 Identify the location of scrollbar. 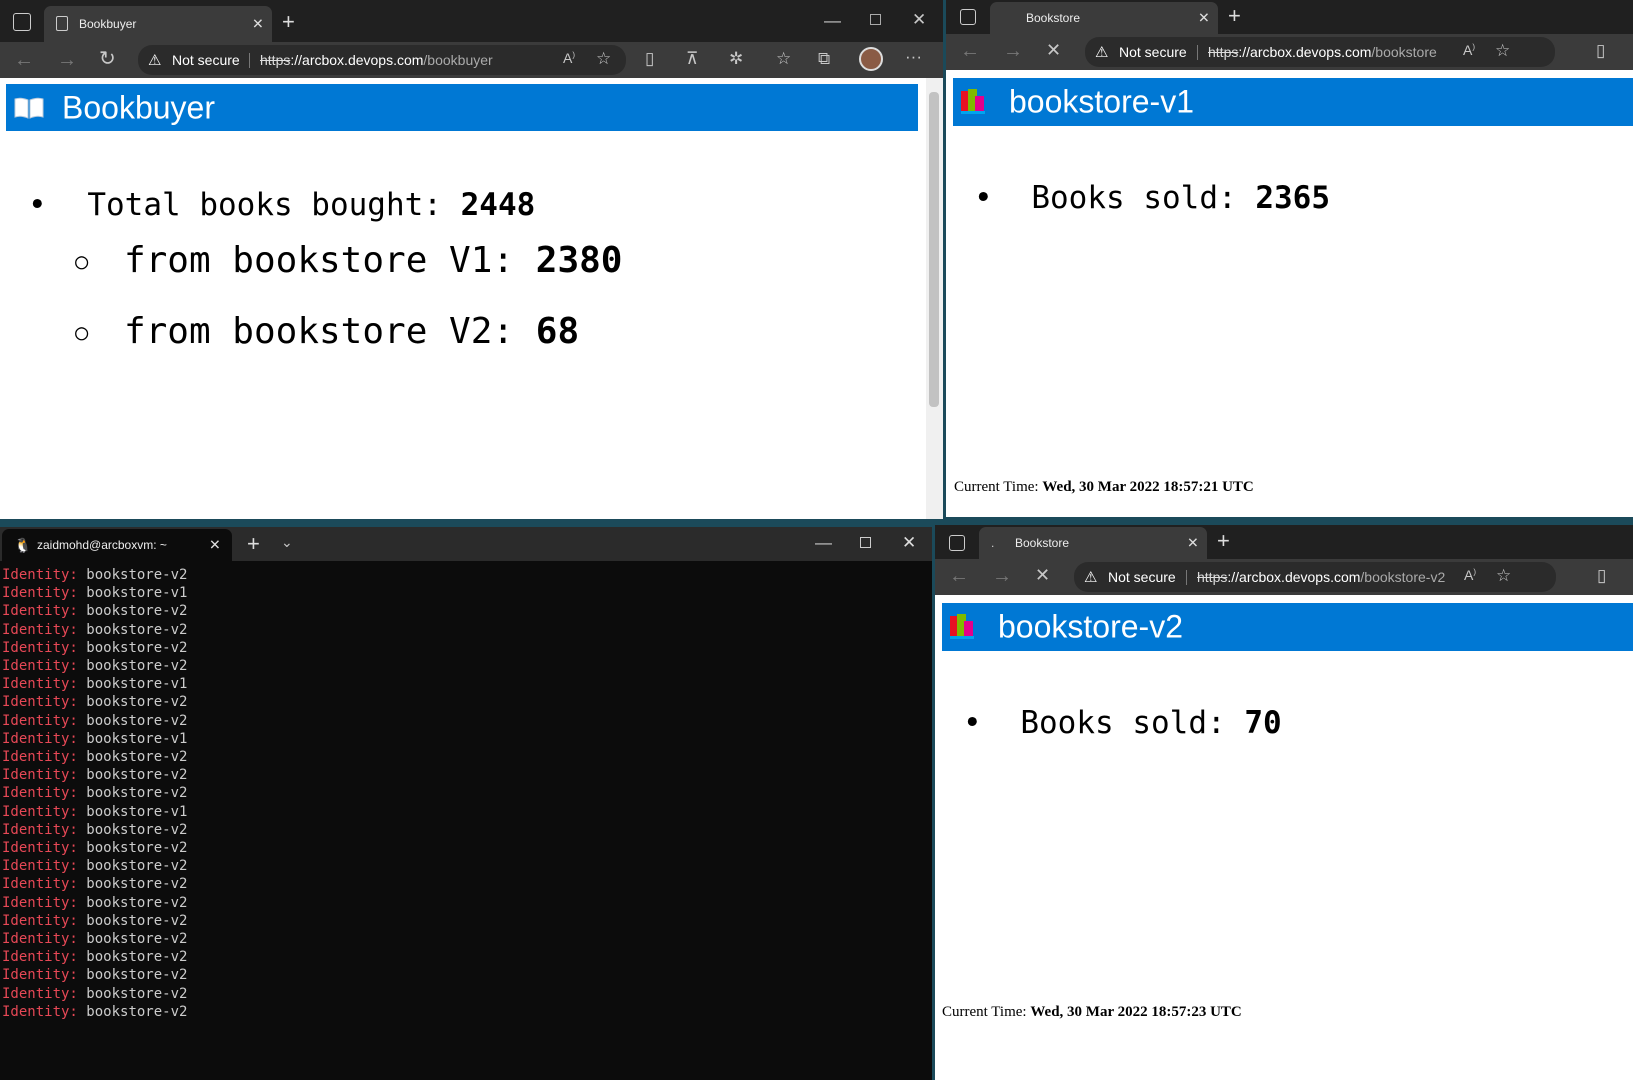
(934, 298).